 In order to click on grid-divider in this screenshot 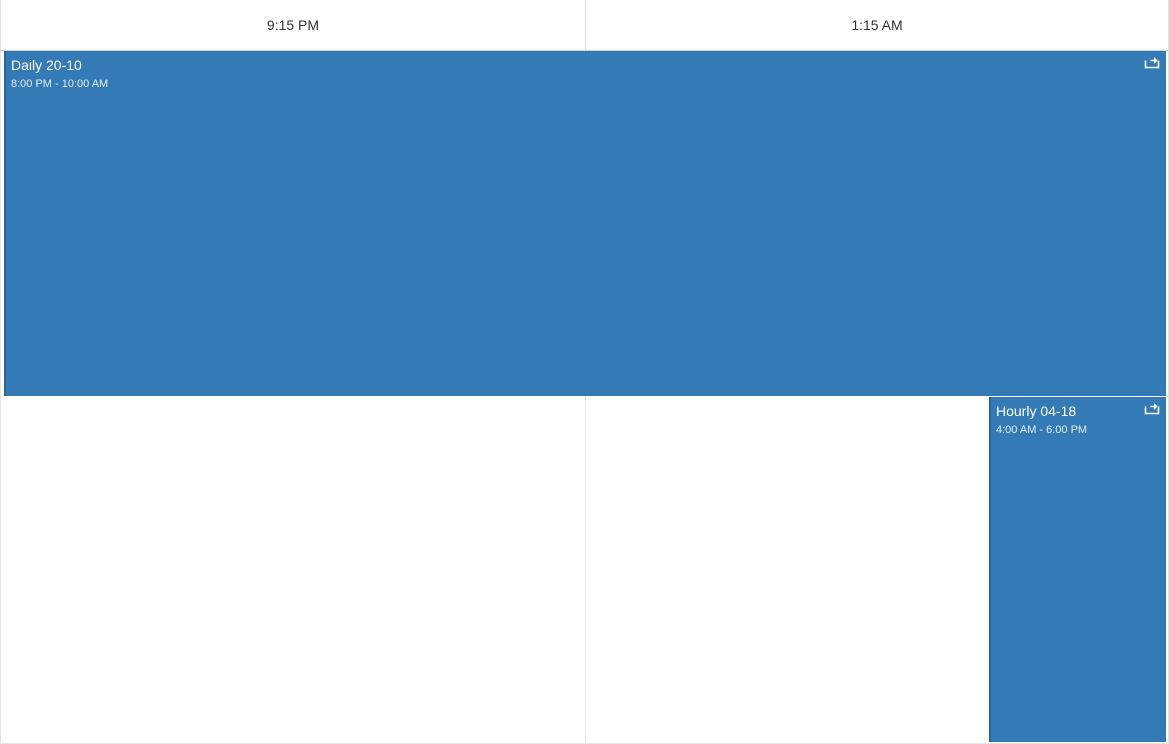, I will do `click(0, 397)`.